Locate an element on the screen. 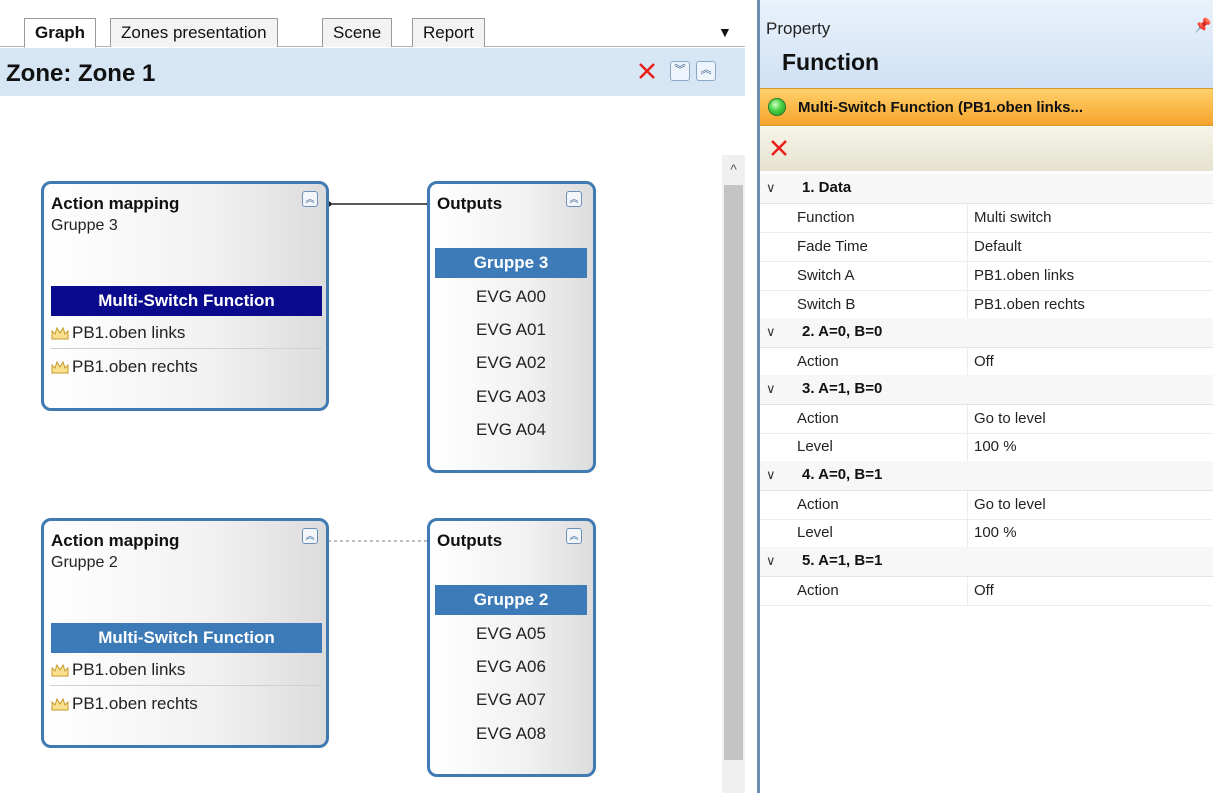 Image resolution: width=1213 pixels, height=793 pixels. property-row: Switch A PB1.oben links is located at coordinates (986, 276).